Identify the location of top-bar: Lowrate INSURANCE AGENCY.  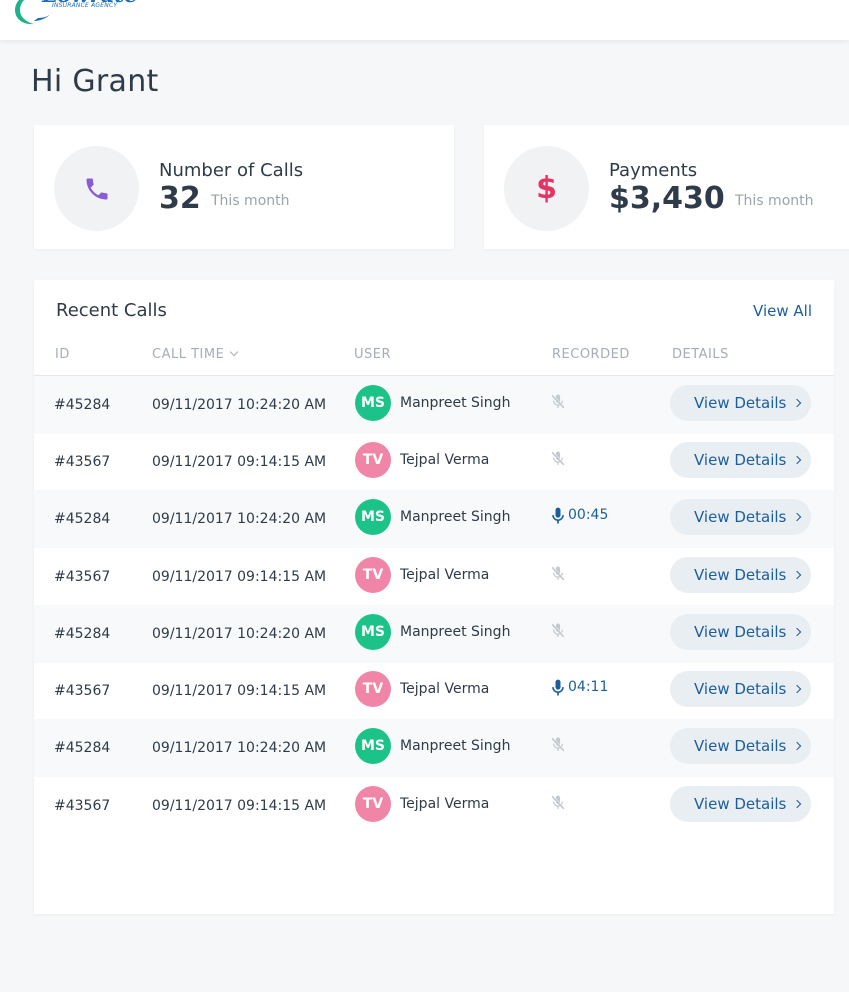
(424, 20).